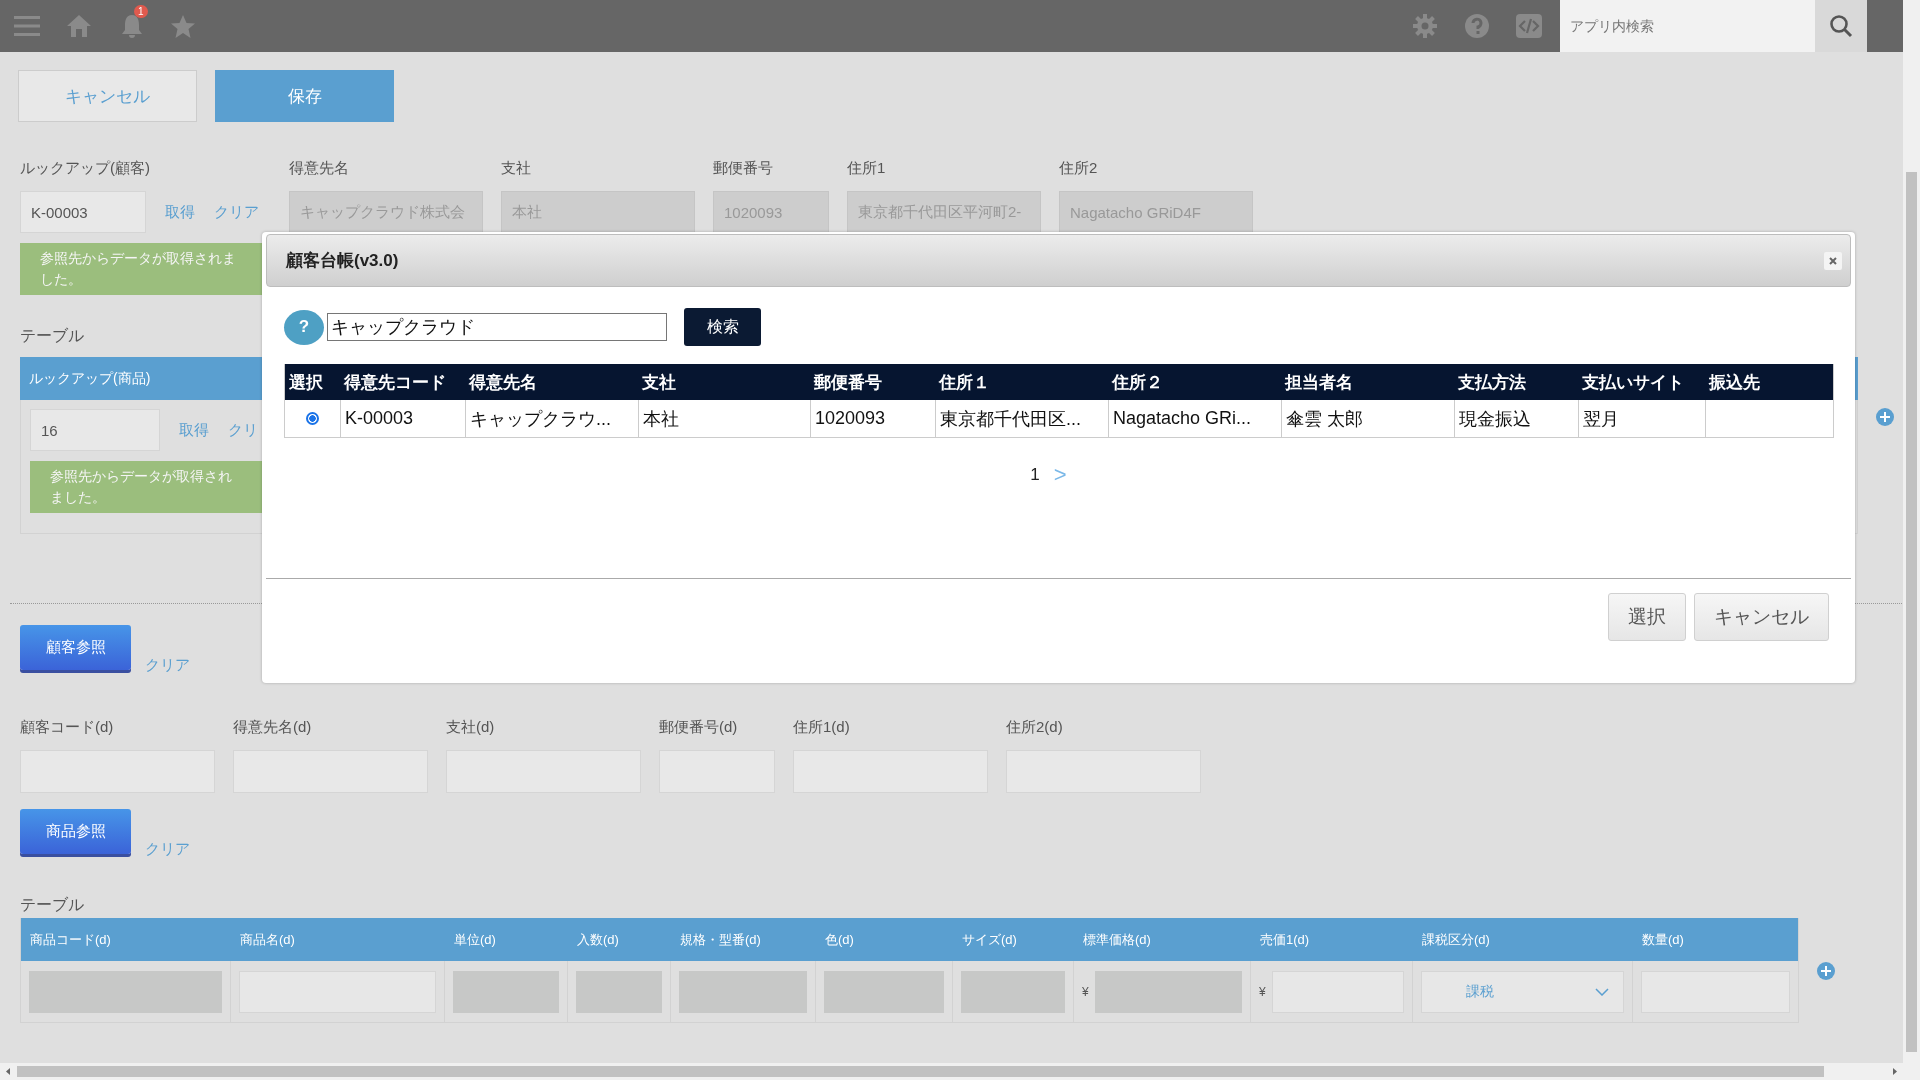  Describe the element at coordinates (951, 1071) in the screenshot. I see `horizontal-scrollbar` at that location.